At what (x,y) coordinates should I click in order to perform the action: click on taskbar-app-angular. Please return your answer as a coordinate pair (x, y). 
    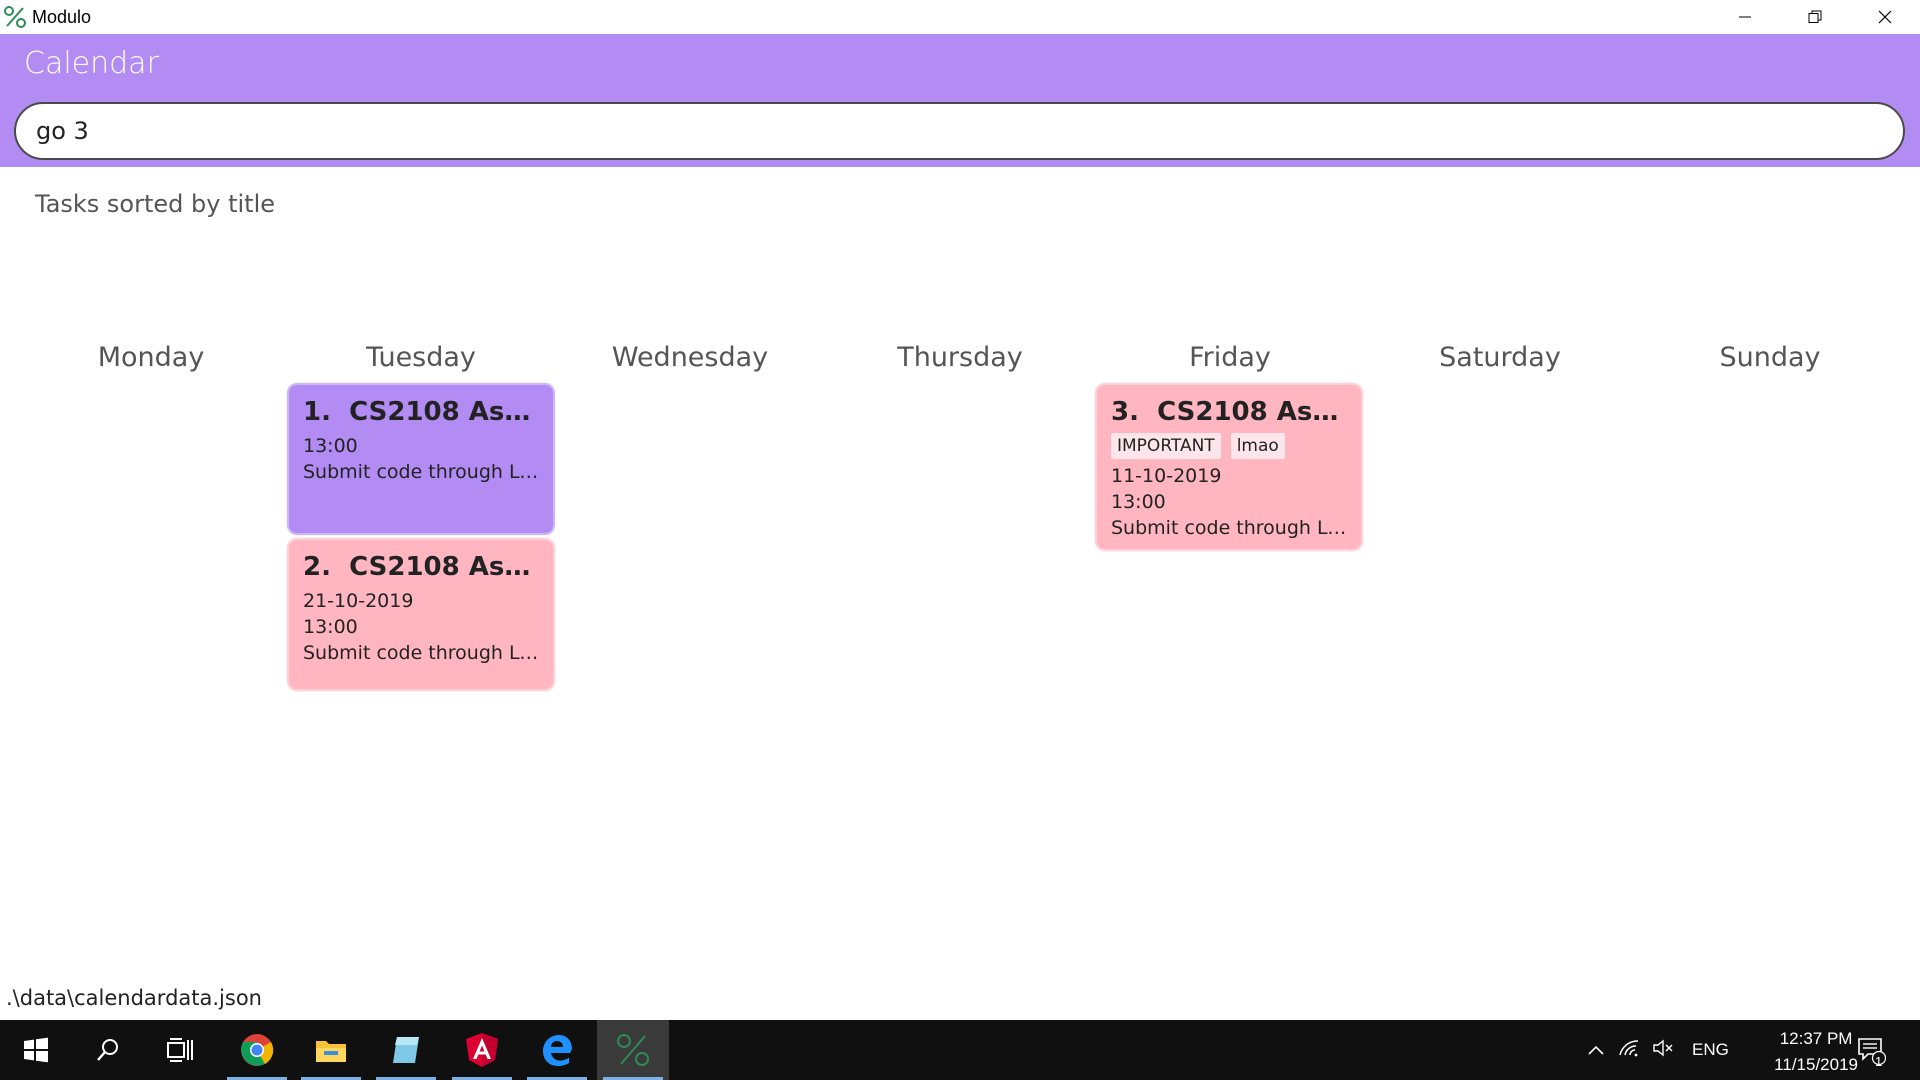
    Looking at the image, I should click on (482, 1050).